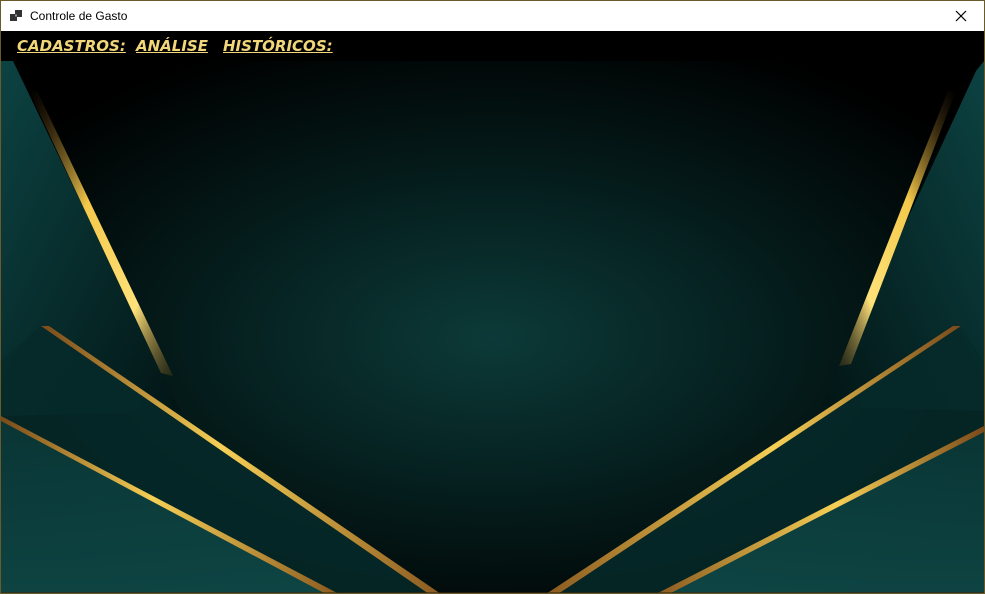 The height and width of the screenshot is (594, 985). What do you see at coordinates (79, 16) in the screenshot?
I see `window-title: Controle de Gasto` at bounding box center [79, 16].